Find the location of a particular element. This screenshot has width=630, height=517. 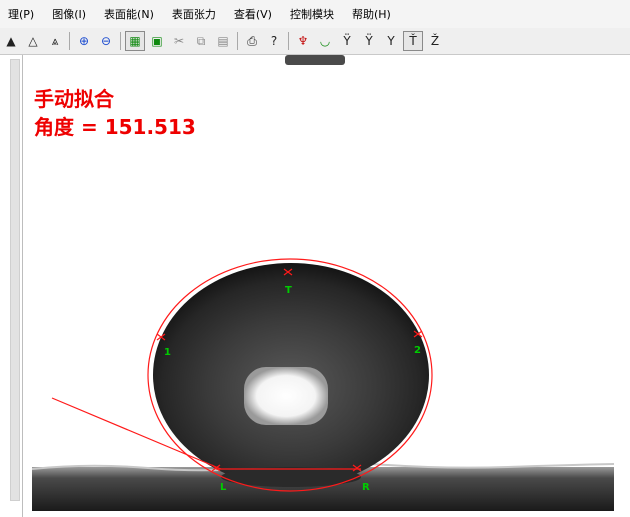

toolbar: ▲ △ ⩓ ⊕ ⊖ ▦ ▣ ✂ ⧉ ▤ ⎙ ? ♆ ◡ Ÿ Ÿ Y Ť Ž is located at coordinates (315, 41).